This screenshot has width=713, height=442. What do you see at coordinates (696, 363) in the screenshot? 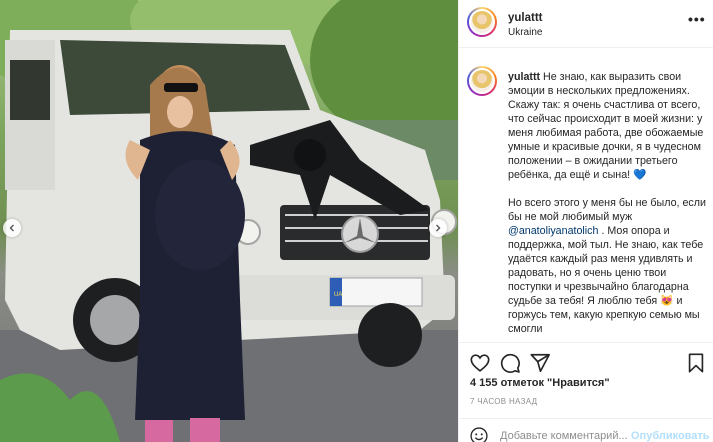
I see `bookmark-icon` at bounding box center [696, 363].